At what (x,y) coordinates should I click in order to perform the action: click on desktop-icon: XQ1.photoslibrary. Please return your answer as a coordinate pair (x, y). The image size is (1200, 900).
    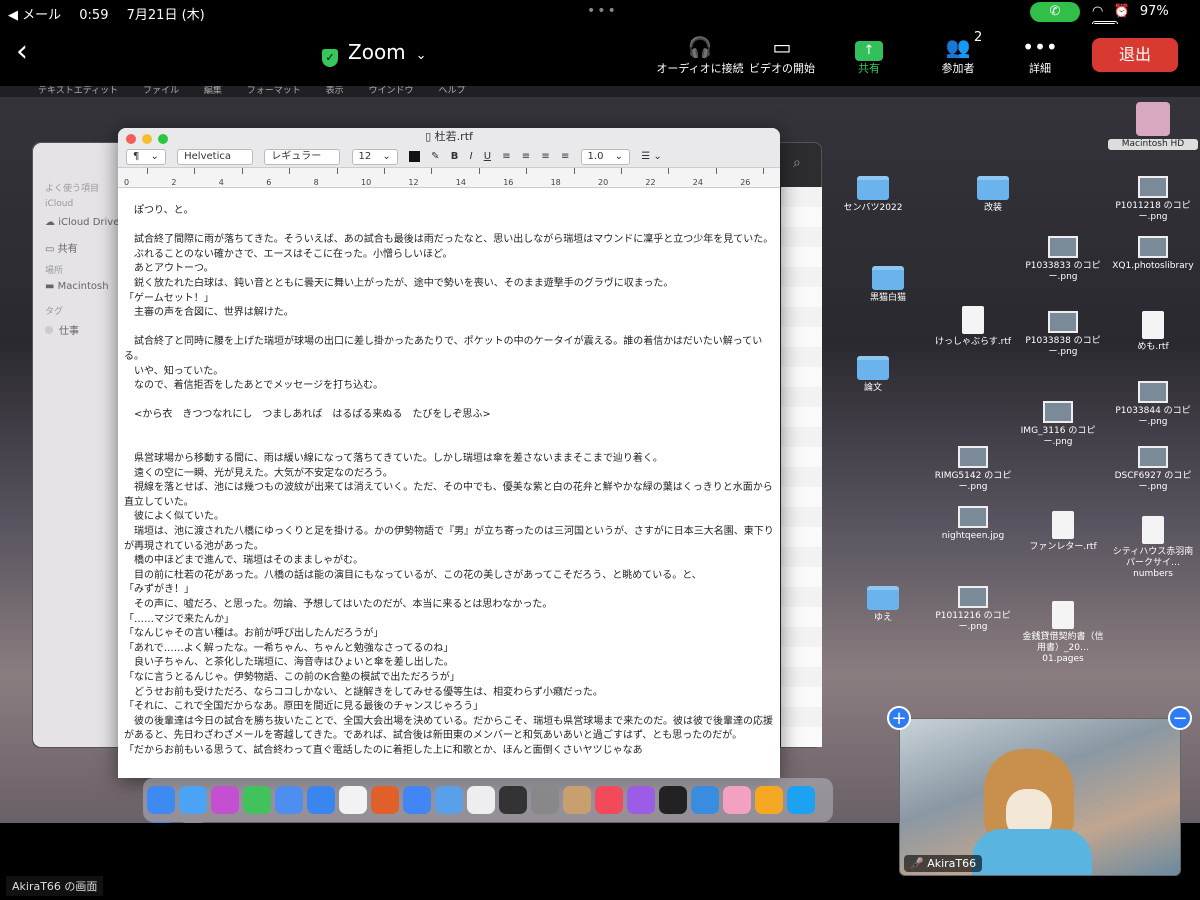
    Looking at the image, I should click on (1153, 254).